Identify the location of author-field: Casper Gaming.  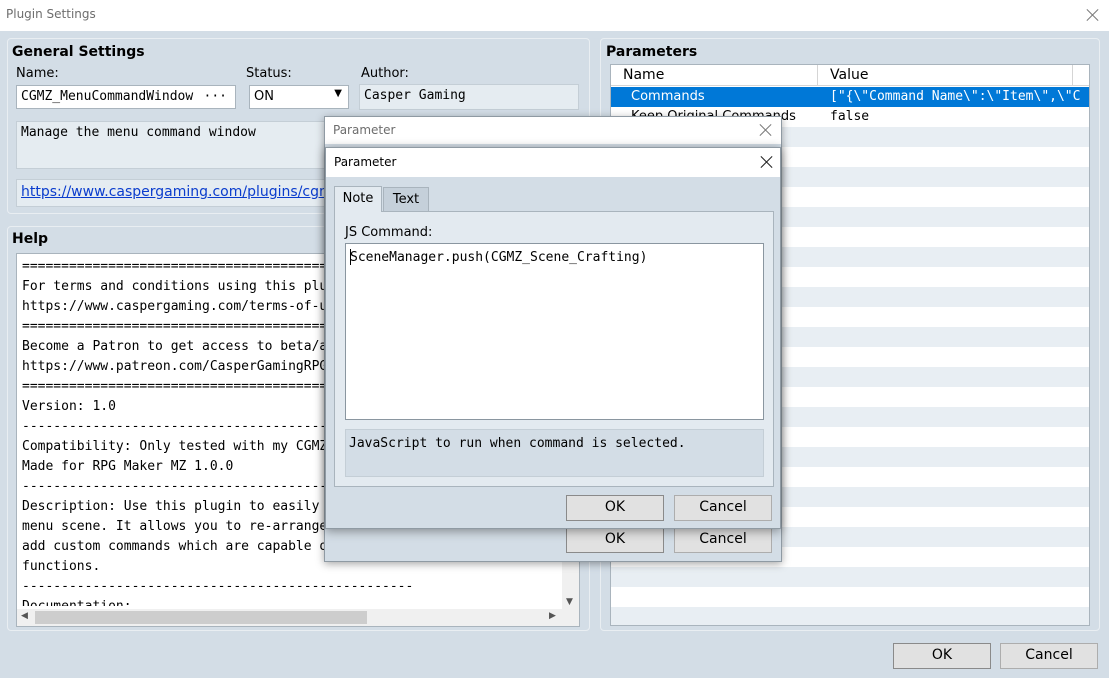
(469, 97).